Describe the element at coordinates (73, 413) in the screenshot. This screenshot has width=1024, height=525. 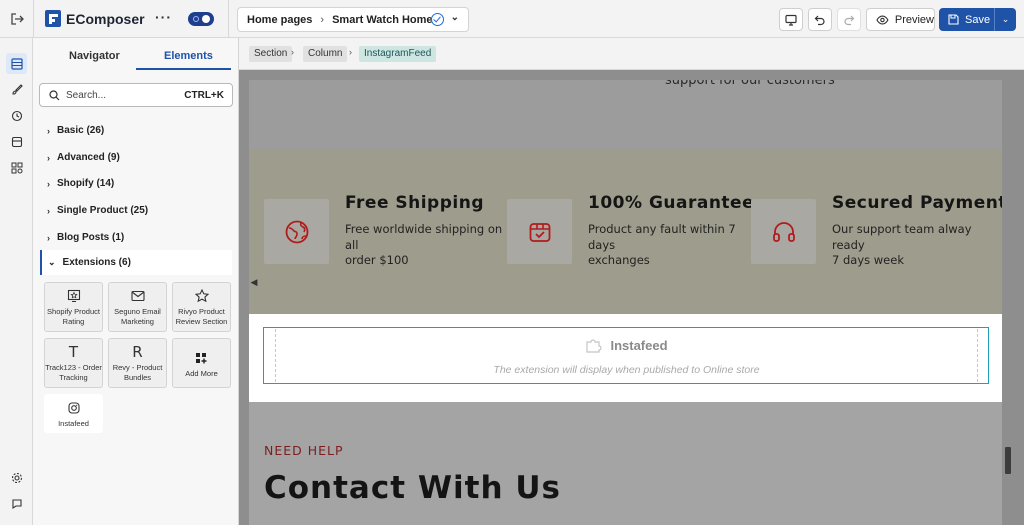
I see `extension-instafeed: Instafeed` at that location.